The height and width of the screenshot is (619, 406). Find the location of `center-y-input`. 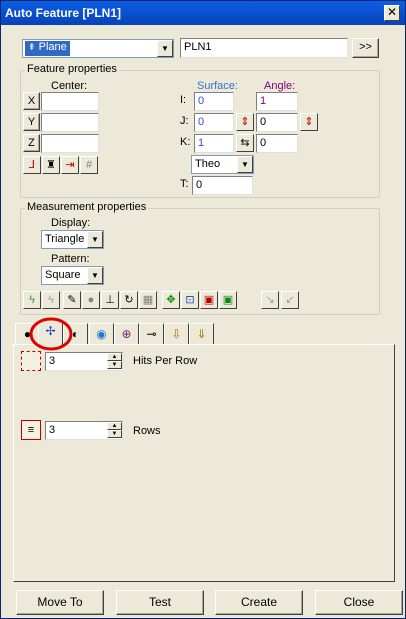

center-y-input is located at coordinates (70, 122).